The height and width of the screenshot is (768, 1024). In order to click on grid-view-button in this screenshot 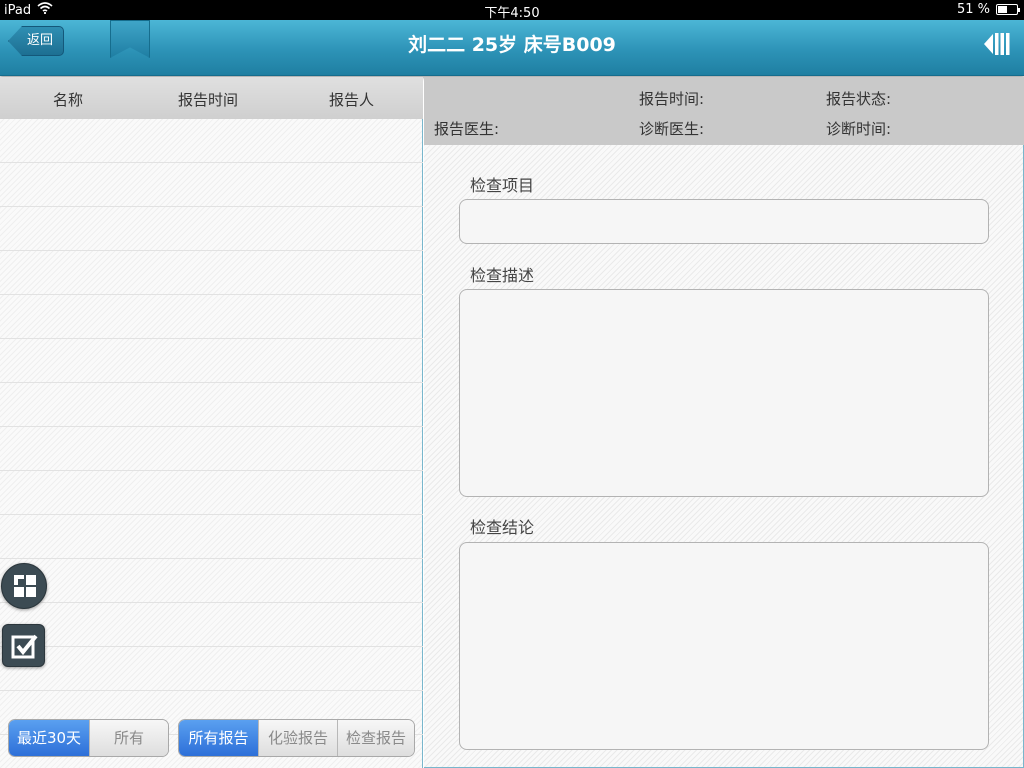, I will do `click(24, 586)`.